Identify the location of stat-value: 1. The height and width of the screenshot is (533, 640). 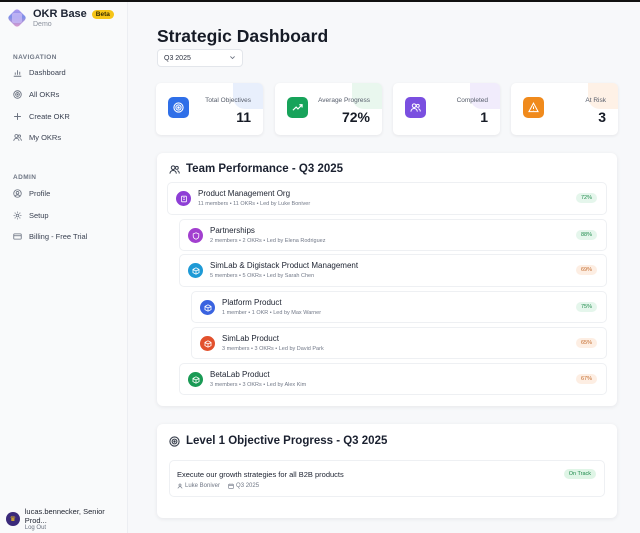
(484, 117).